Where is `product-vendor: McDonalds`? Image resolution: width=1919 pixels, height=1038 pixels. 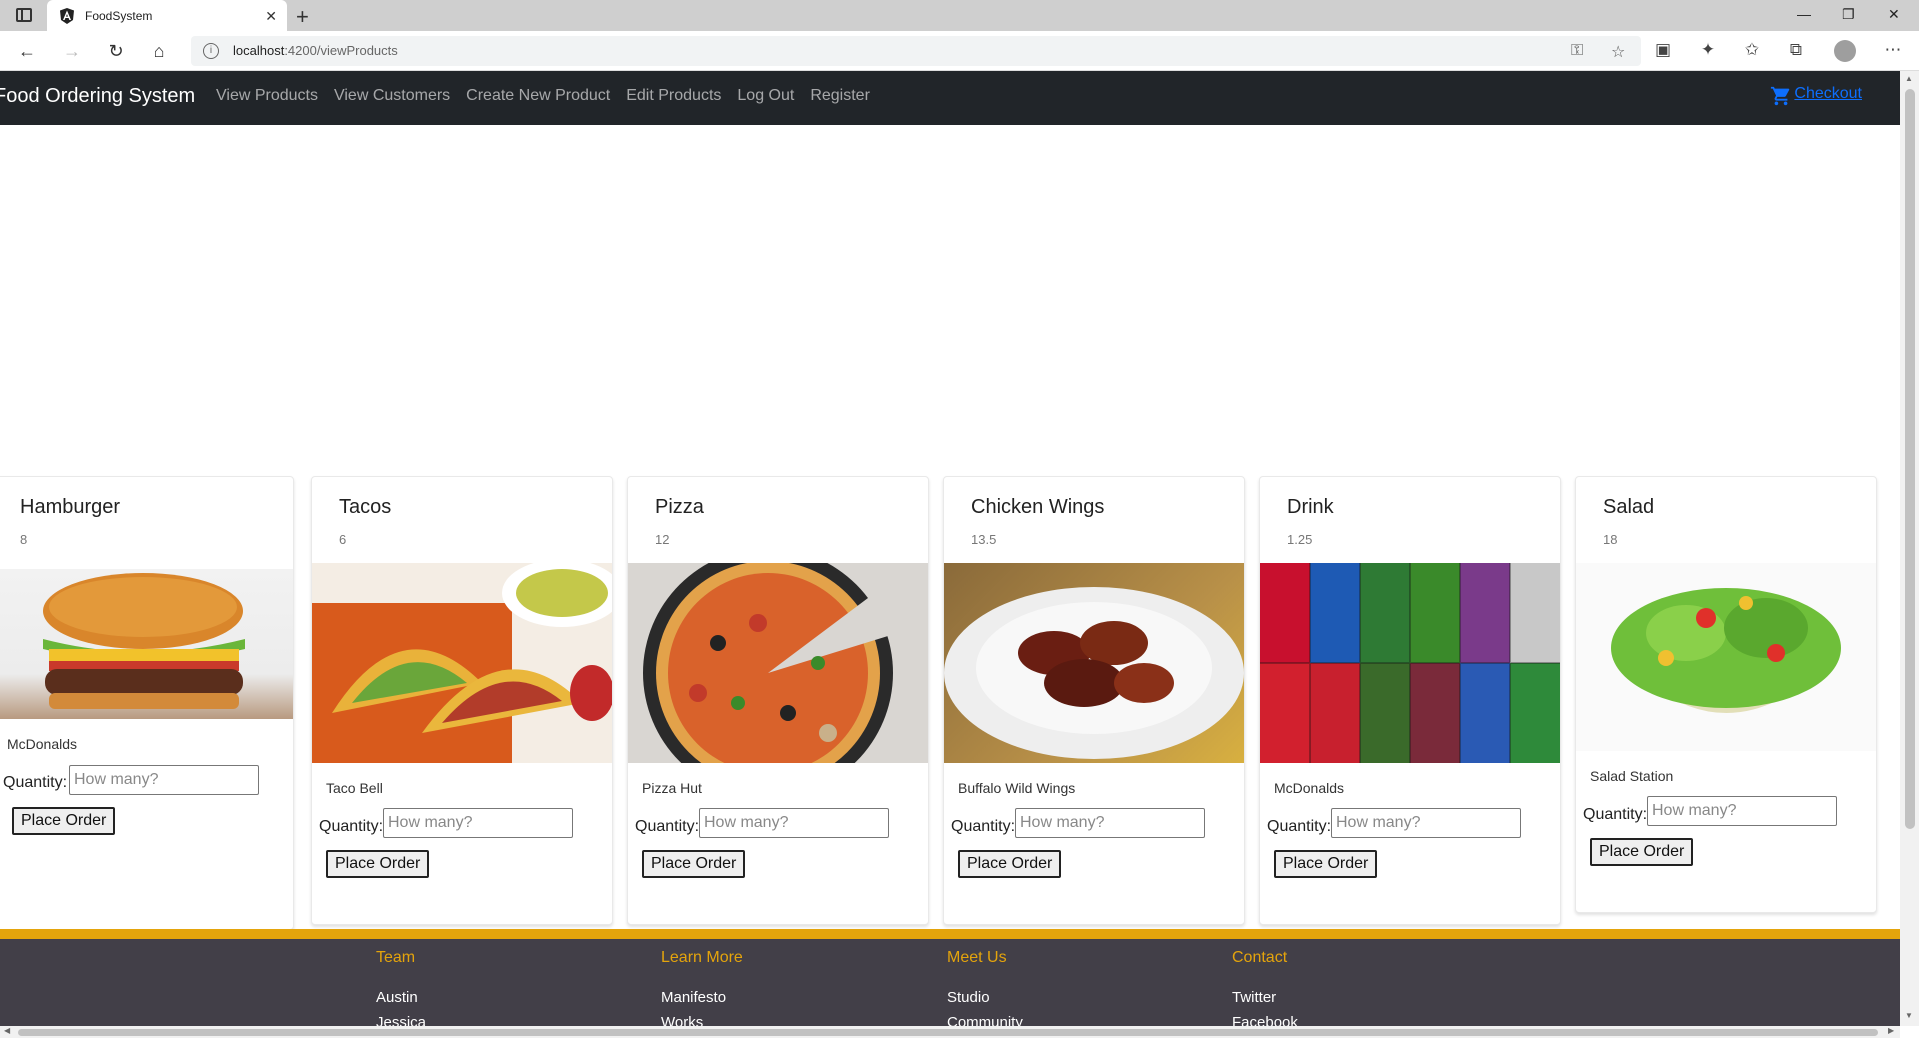 product-vendor: McDonalds is located at coordinates (42, 744).